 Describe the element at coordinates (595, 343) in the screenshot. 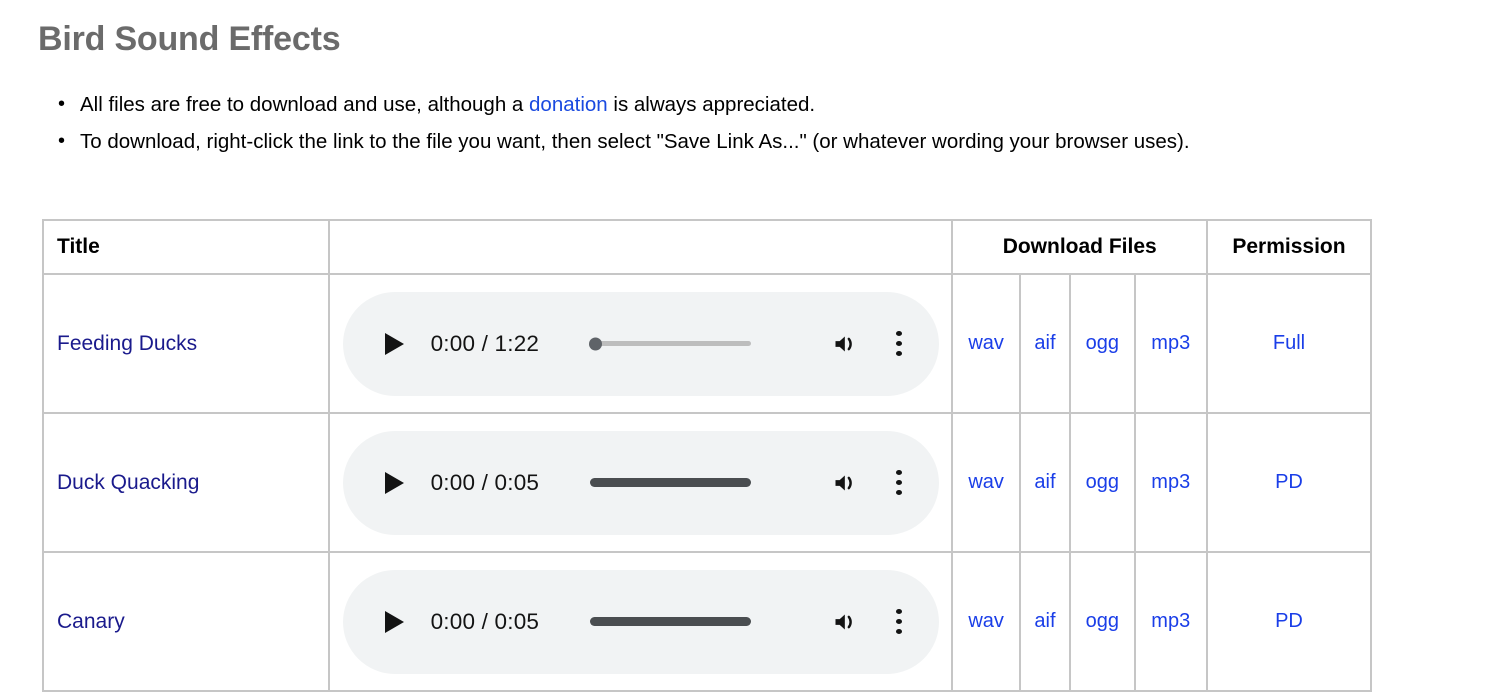

I see `progress-knob` at that location.